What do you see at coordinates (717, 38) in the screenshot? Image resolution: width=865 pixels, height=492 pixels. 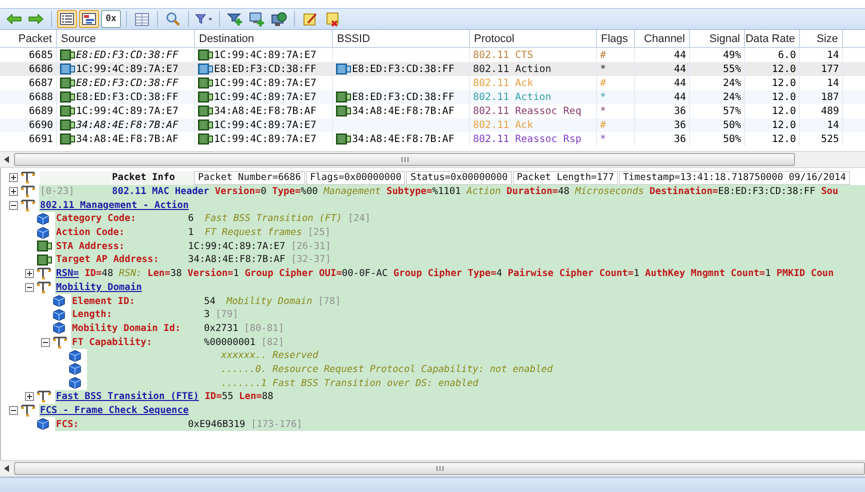 I see `column-header: Signal` at bounding box center [717, 38].